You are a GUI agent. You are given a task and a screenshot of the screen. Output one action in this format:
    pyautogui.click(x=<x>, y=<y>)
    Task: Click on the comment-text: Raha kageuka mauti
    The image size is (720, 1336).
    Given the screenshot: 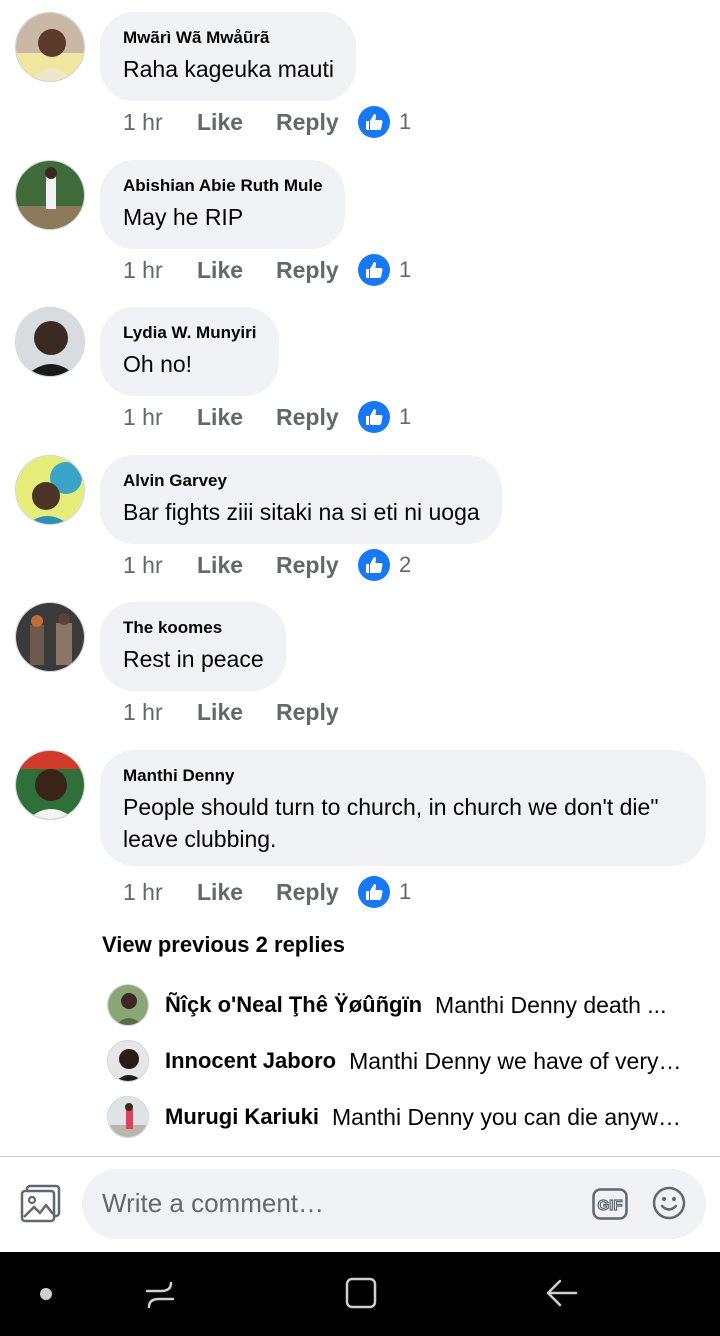 What is the action you would take?
    pyautogui.click(x=228, y=69)
    